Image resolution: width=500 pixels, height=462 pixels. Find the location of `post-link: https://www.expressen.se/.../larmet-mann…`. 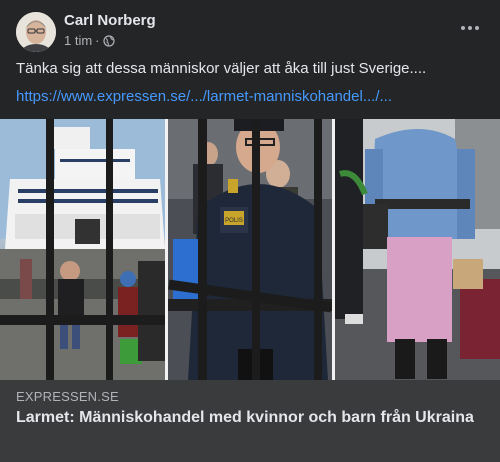

post-link: https://www.expressen.se/.../larmet-mann… is located at coordinates (204, 96).